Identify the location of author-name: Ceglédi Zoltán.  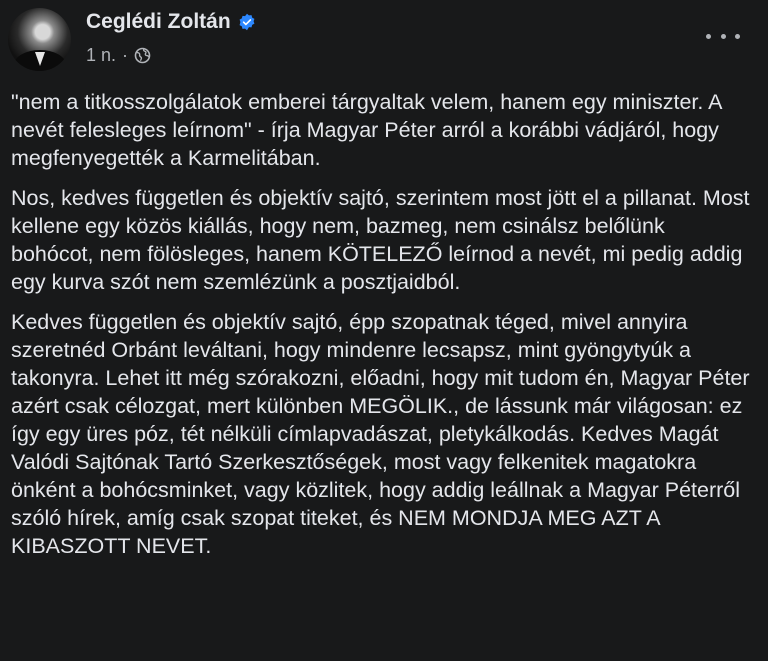
(158, 22).